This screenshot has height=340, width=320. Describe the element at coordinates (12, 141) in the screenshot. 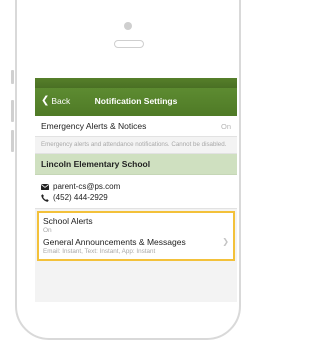

I see `volume-down-button` at that location.